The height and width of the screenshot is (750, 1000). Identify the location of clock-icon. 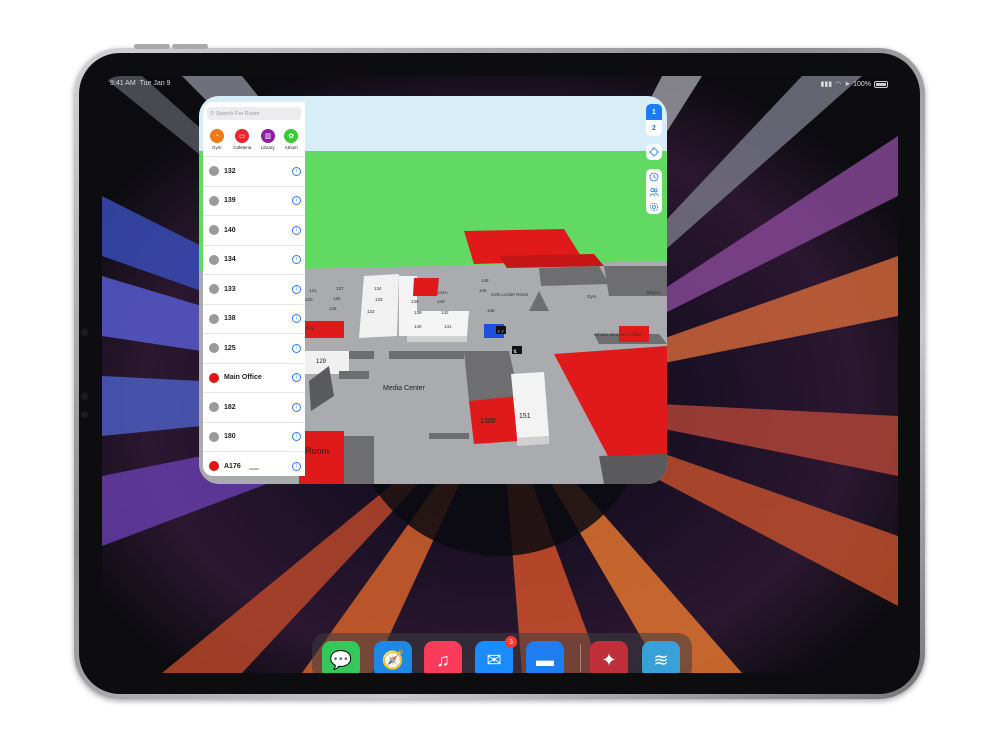
(654, 176).